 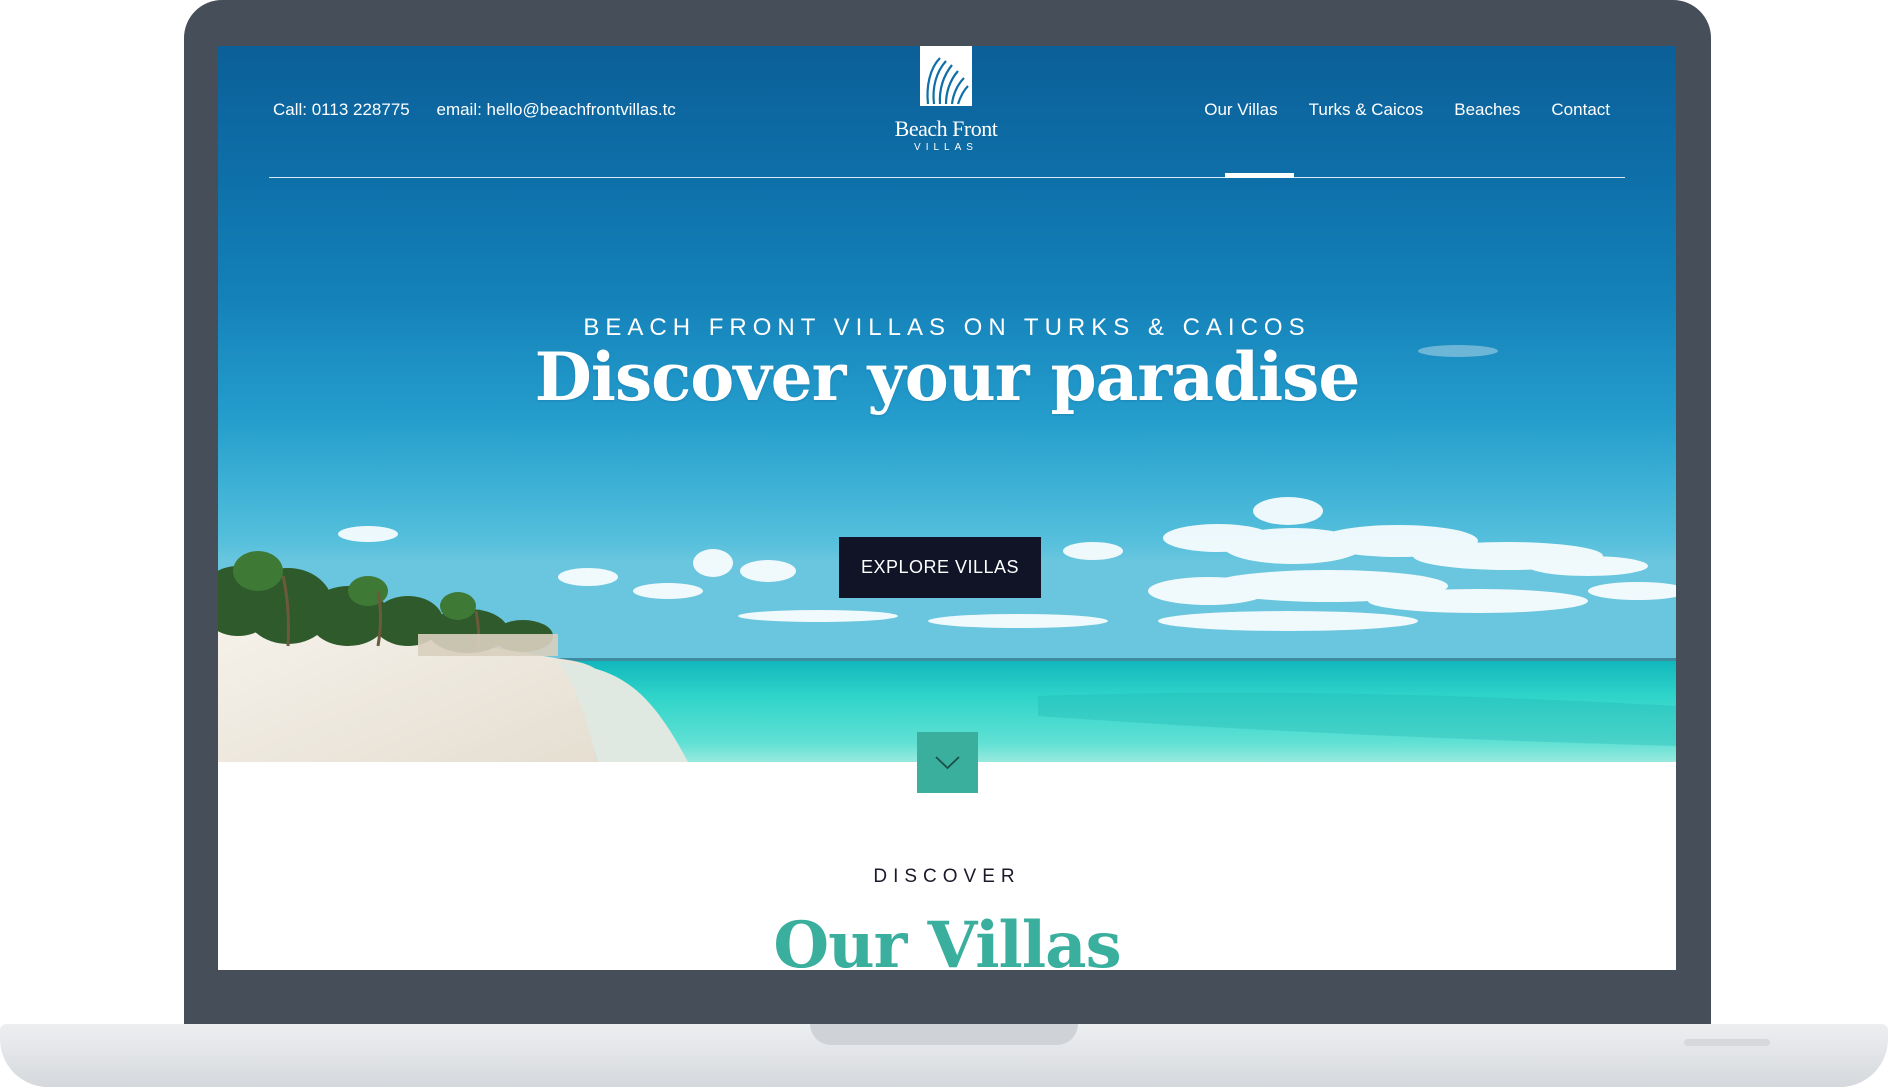 What do you see at coordinates (1487, 110) in the screenshot?
I see `nav-item-beaches: Beaches` at bounding box center [1487, 110].